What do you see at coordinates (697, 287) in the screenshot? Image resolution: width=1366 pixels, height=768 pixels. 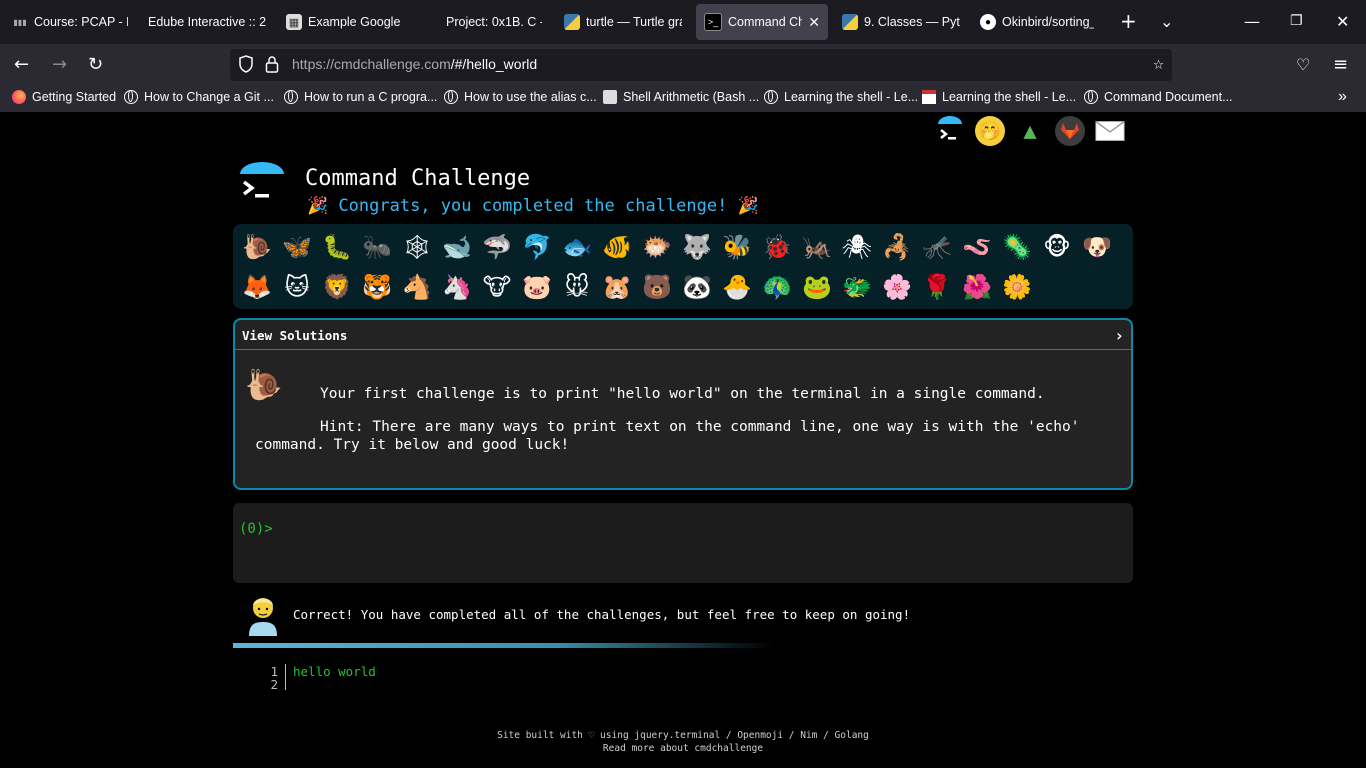 I see `challenge-badge-icon: 🐼` at bounding box center [697, 287].